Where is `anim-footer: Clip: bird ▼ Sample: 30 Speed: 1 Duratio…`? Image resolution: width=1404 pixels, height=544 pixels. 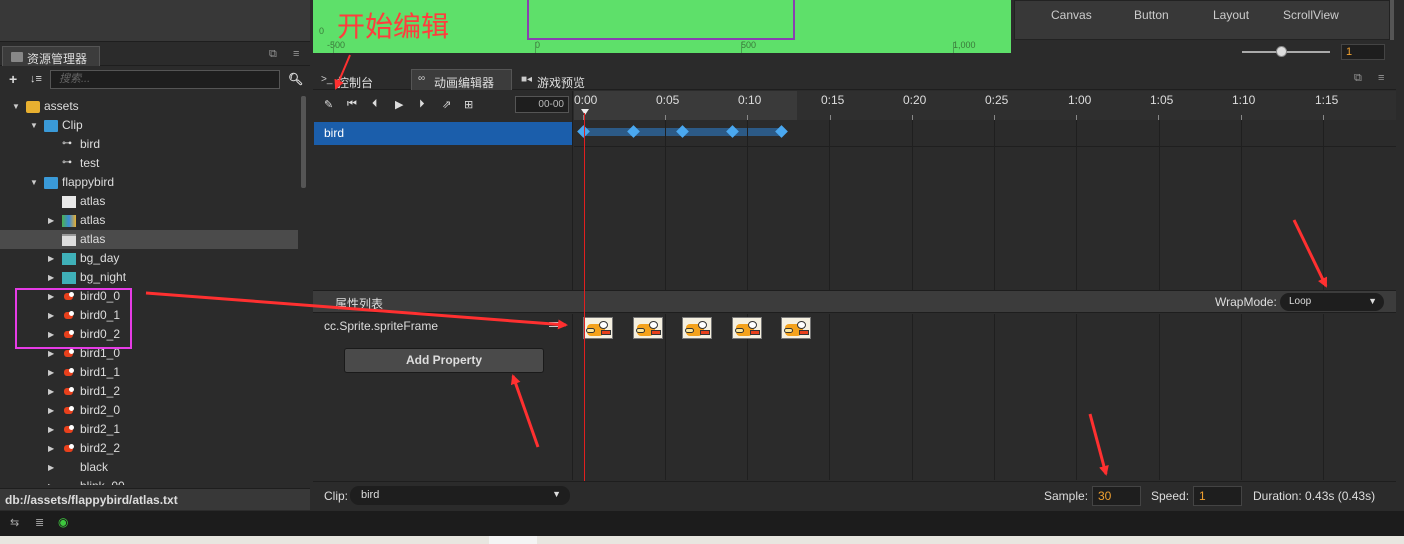
anim-footer: Clip: bird ▼ Sample: 30 Speed: 1 Duratio… is located at coordinates (854, 495).